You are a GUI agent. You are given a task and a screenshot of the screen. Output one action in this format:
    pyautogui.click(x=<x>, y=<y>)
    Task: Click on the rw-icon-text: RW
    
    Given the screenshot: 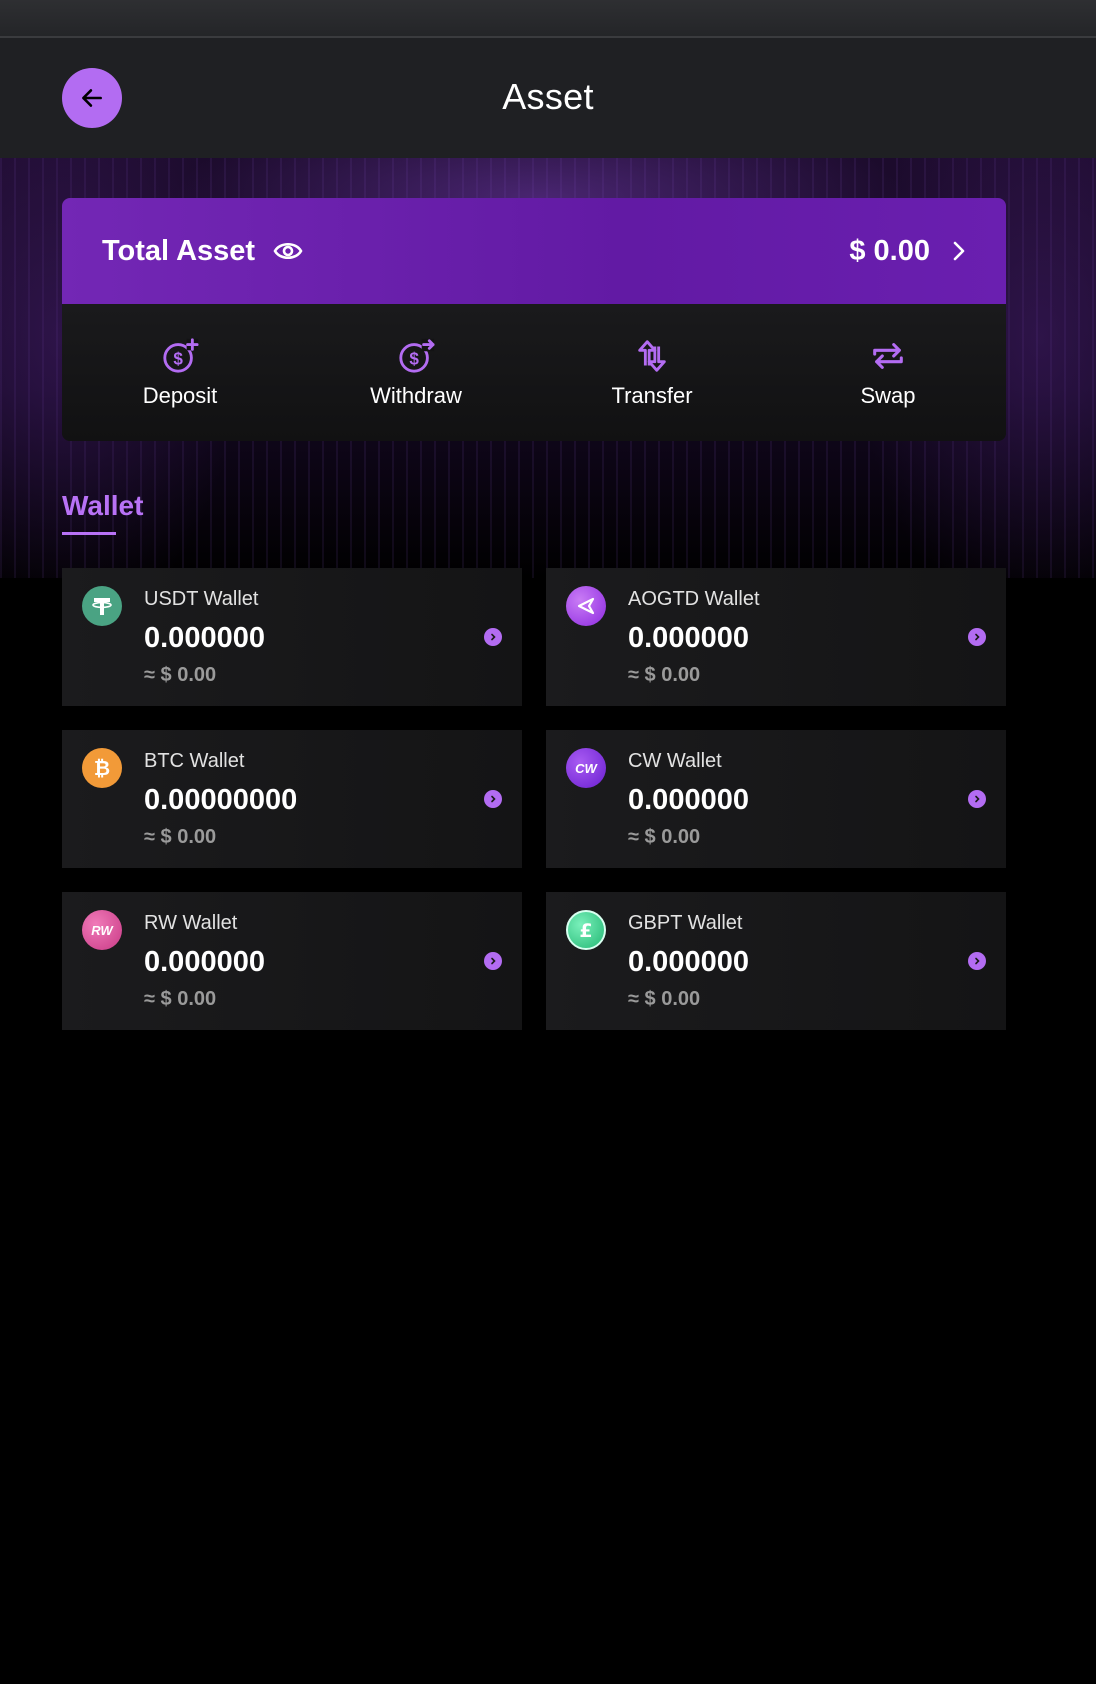 What is the action you would take?
    pyautogui.click(x=102, y=930)
    